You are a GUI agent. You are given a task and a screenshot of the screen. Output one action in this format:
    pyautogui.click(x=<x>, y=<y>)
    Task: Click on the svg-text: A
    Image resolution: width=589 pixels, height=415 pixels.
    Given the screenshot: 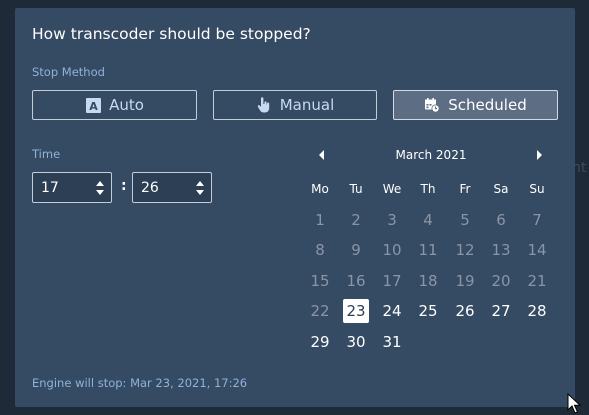 What is the action you would take?
    pyautogui.click(x=93, y=106)
    